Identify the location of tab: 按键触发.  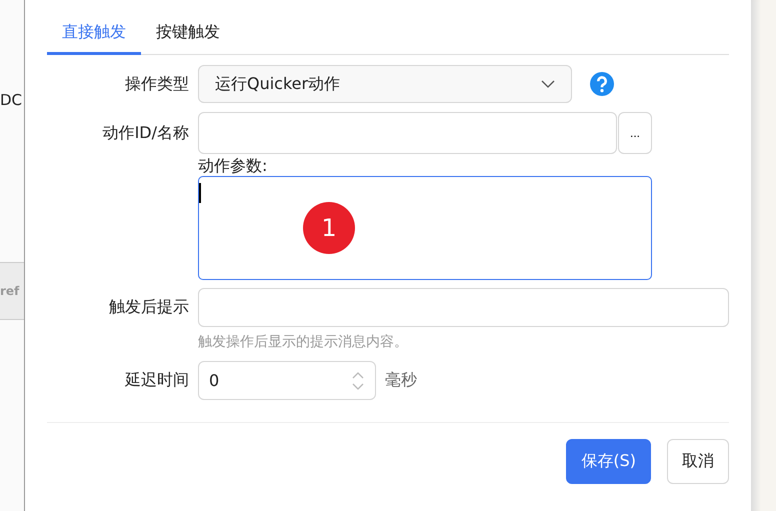
(188, 33).